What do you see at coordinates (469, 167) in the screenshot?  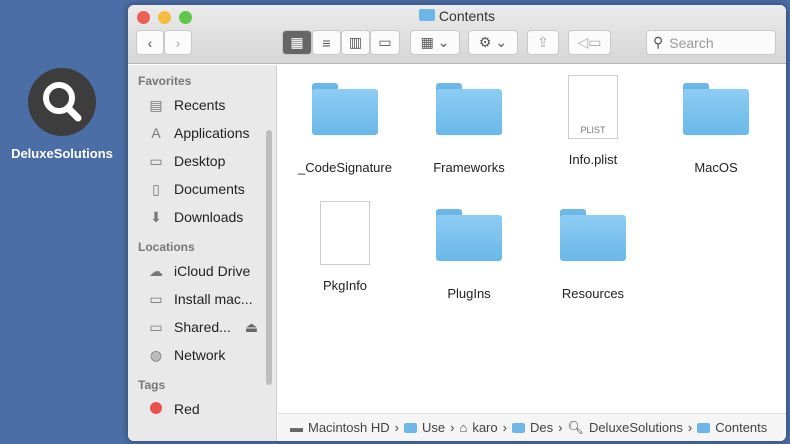 I see `file-name: Frameworks` at bounding box center [469, 167].